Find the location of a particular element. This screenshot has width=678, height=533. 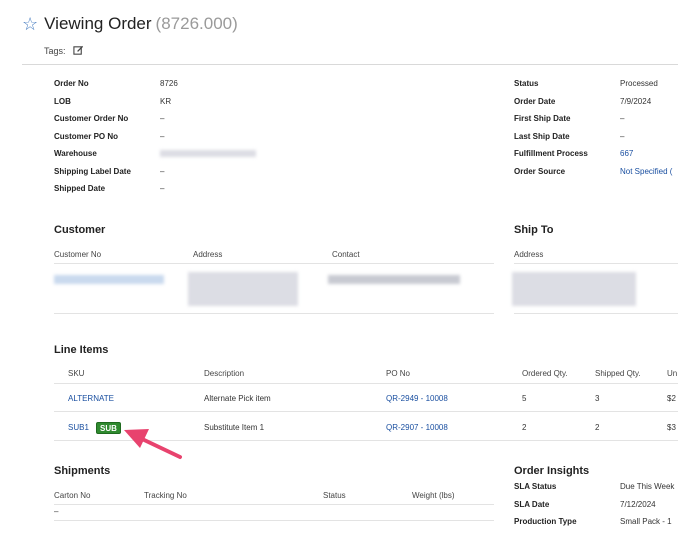

annotation-arrow-icon is located at coordinates (153, 444).